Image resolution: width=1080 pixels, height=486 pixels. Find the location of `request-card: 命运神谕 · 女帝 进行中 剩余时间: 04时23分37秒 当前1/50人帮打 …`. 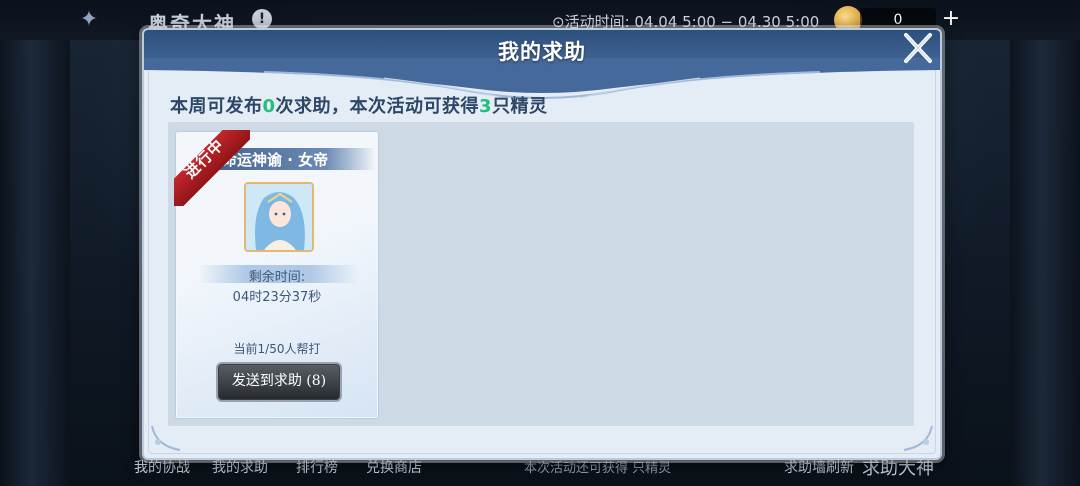

request-card: 命运神谕 · 女帝 进行中 剩余时间: 04时23分37秒 当前1/50人帮打 … is located at coordinates (276, 274).